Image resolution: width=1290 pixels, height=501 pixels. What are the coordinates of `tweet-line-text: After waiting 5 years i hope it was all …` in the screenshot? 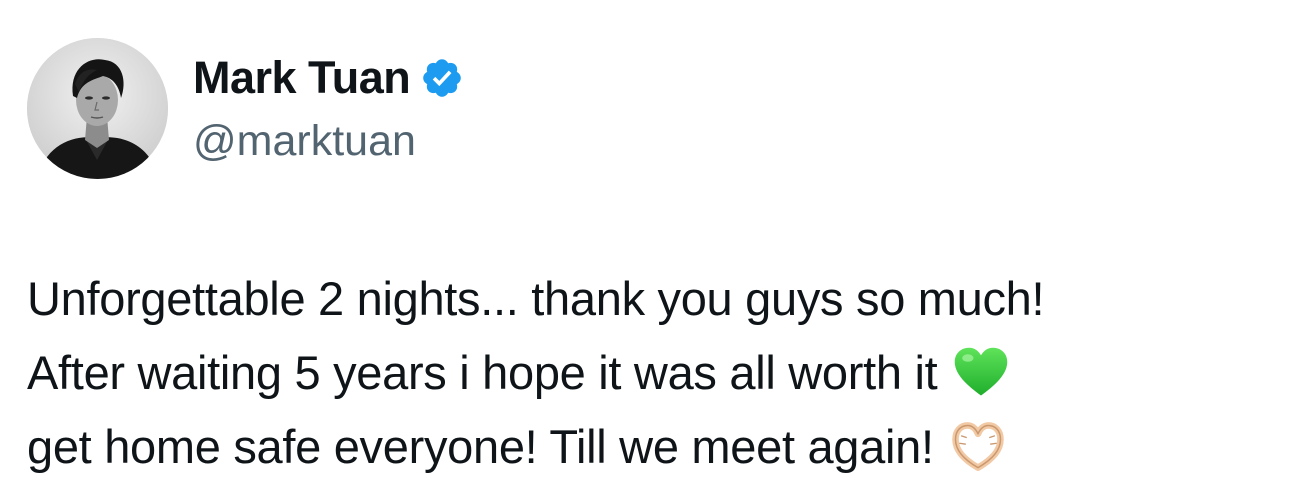 It's located at (482, 372).